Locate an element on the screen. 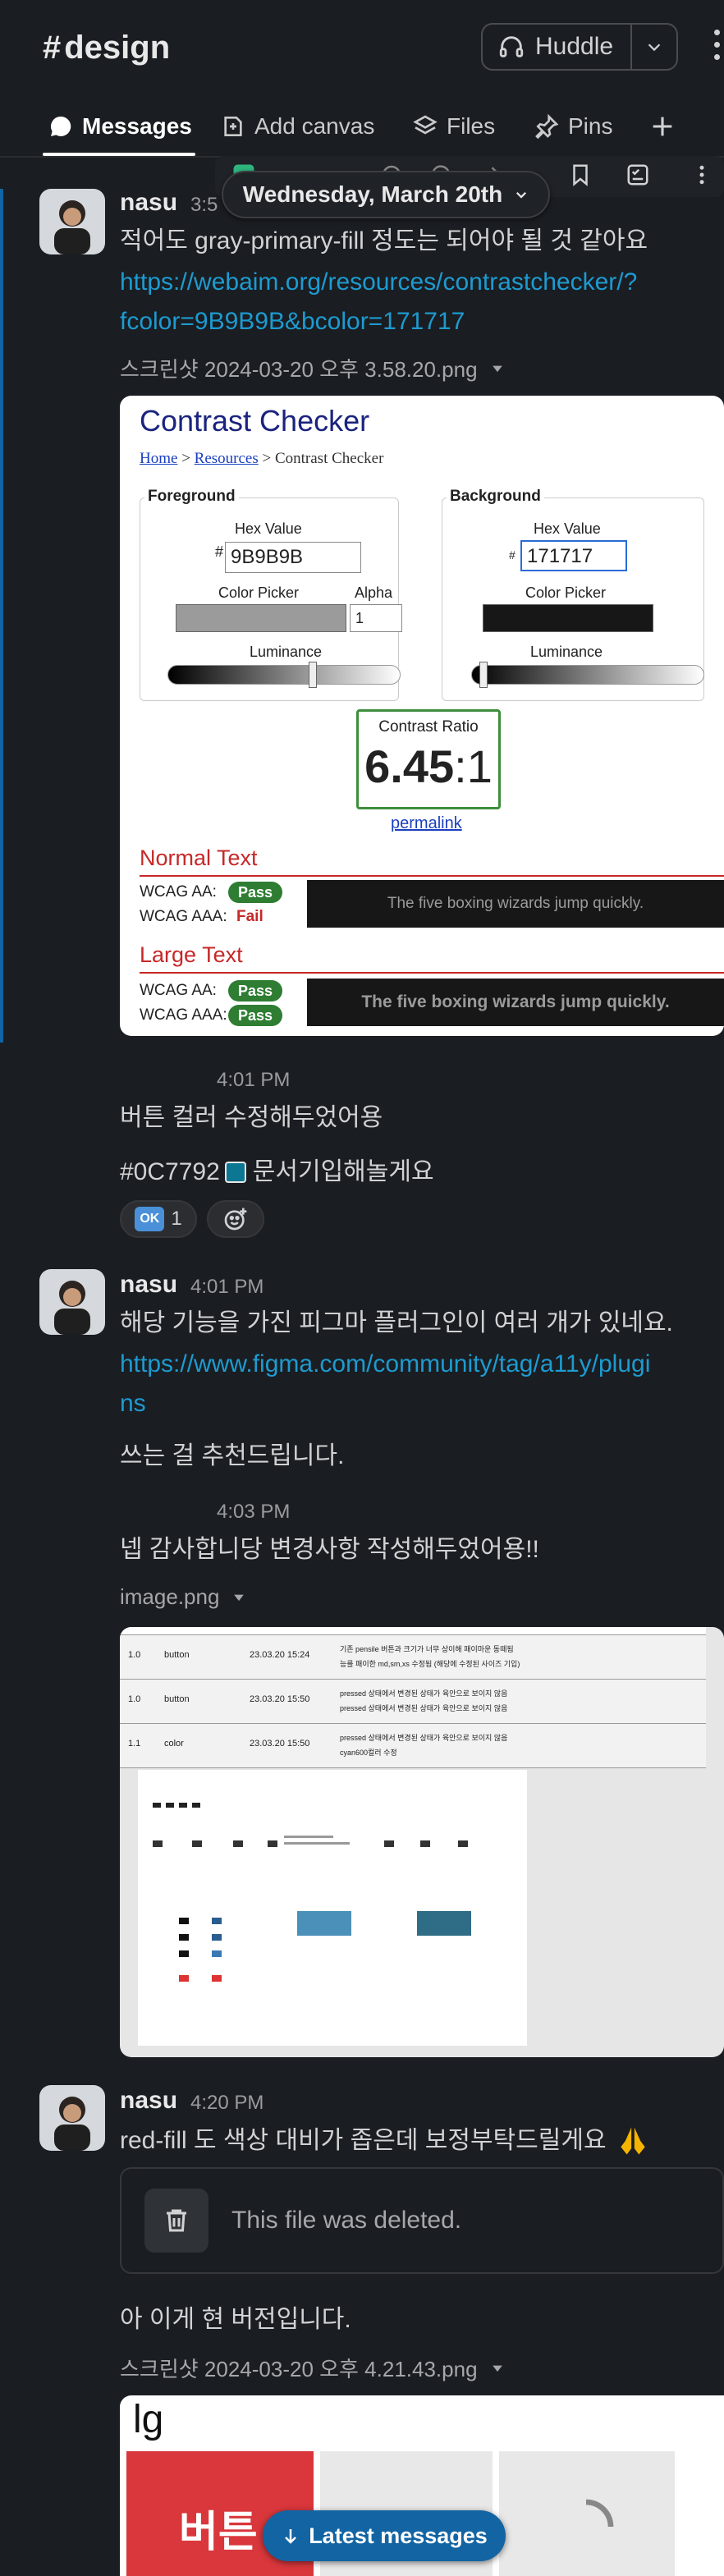 This screenshot has width=724, height=2576. breadcrumb: Home > Resources > Contrast Checker is located at coordinates (261, 459).